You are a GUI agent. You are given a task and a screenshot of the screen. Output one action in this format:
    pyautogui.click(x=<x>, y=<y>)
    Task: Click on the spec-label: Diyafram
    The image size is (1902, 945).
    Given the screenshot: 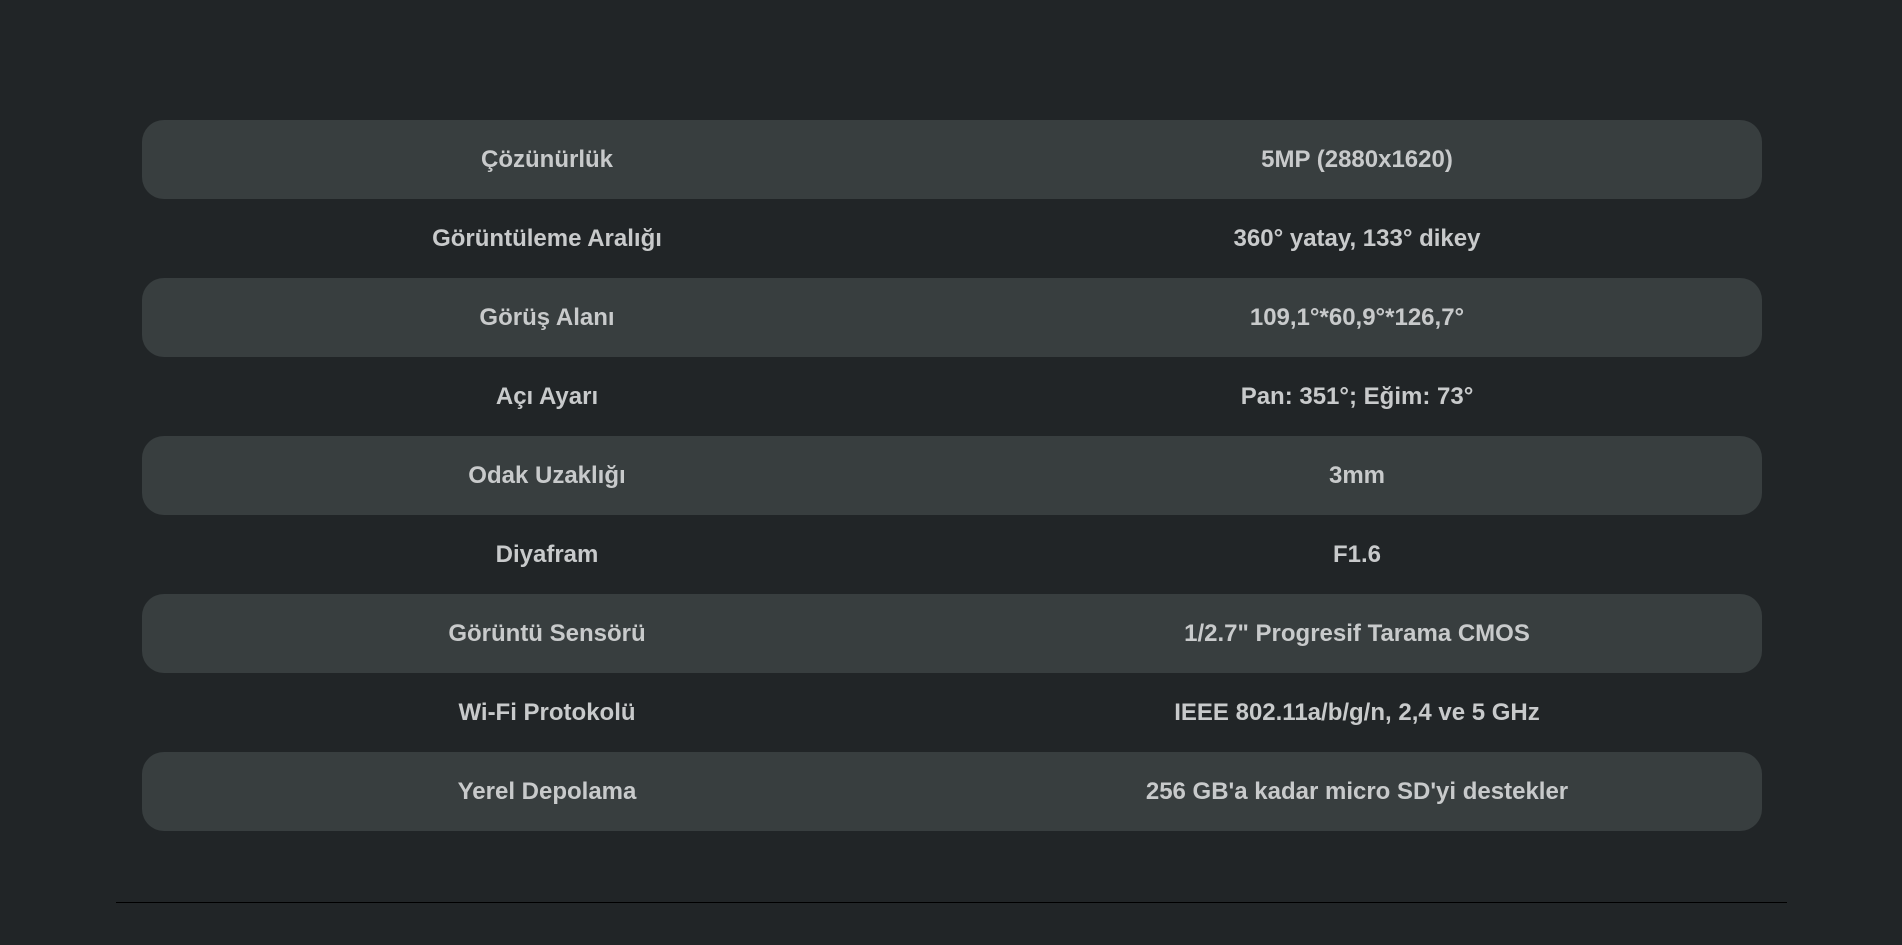 What is the action you would take?
    pyautogui.click(x=547, y=554)
    